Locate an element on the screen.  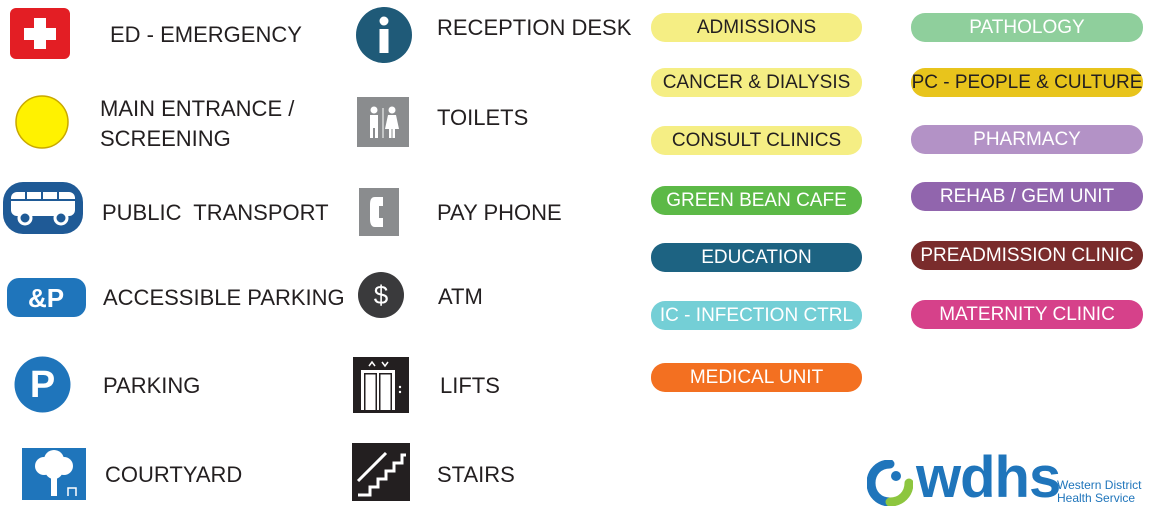
svg-text: P is located at coordinates (42, 385).